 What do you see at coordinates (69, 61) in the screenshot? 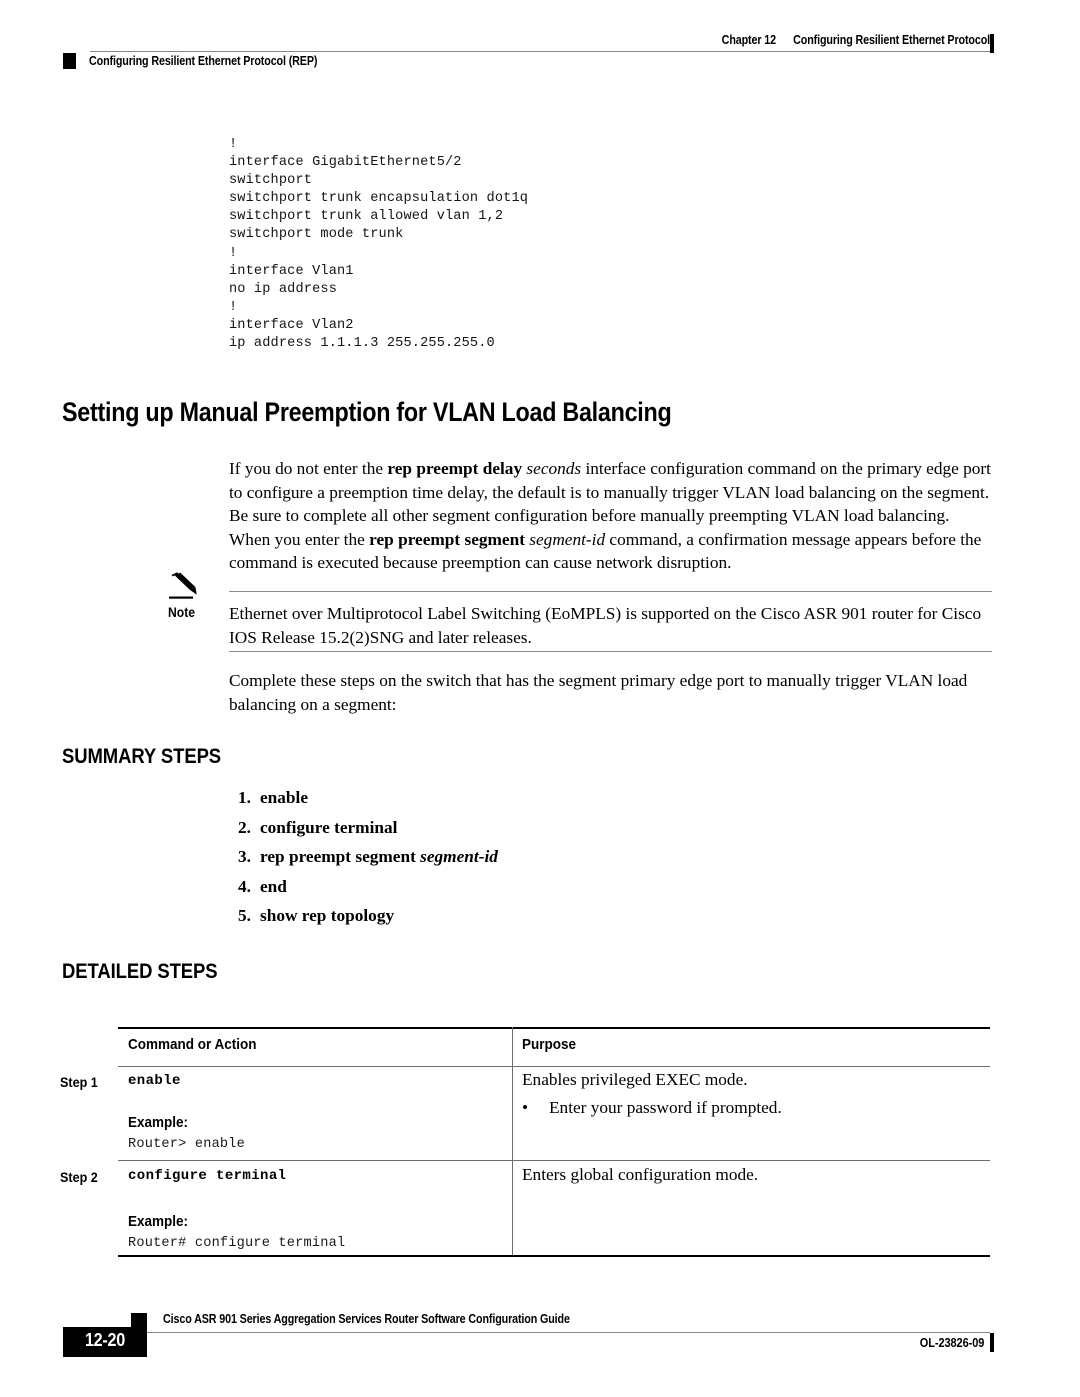
I see `header-square-marker-icon` at bounding box center [69, 61].